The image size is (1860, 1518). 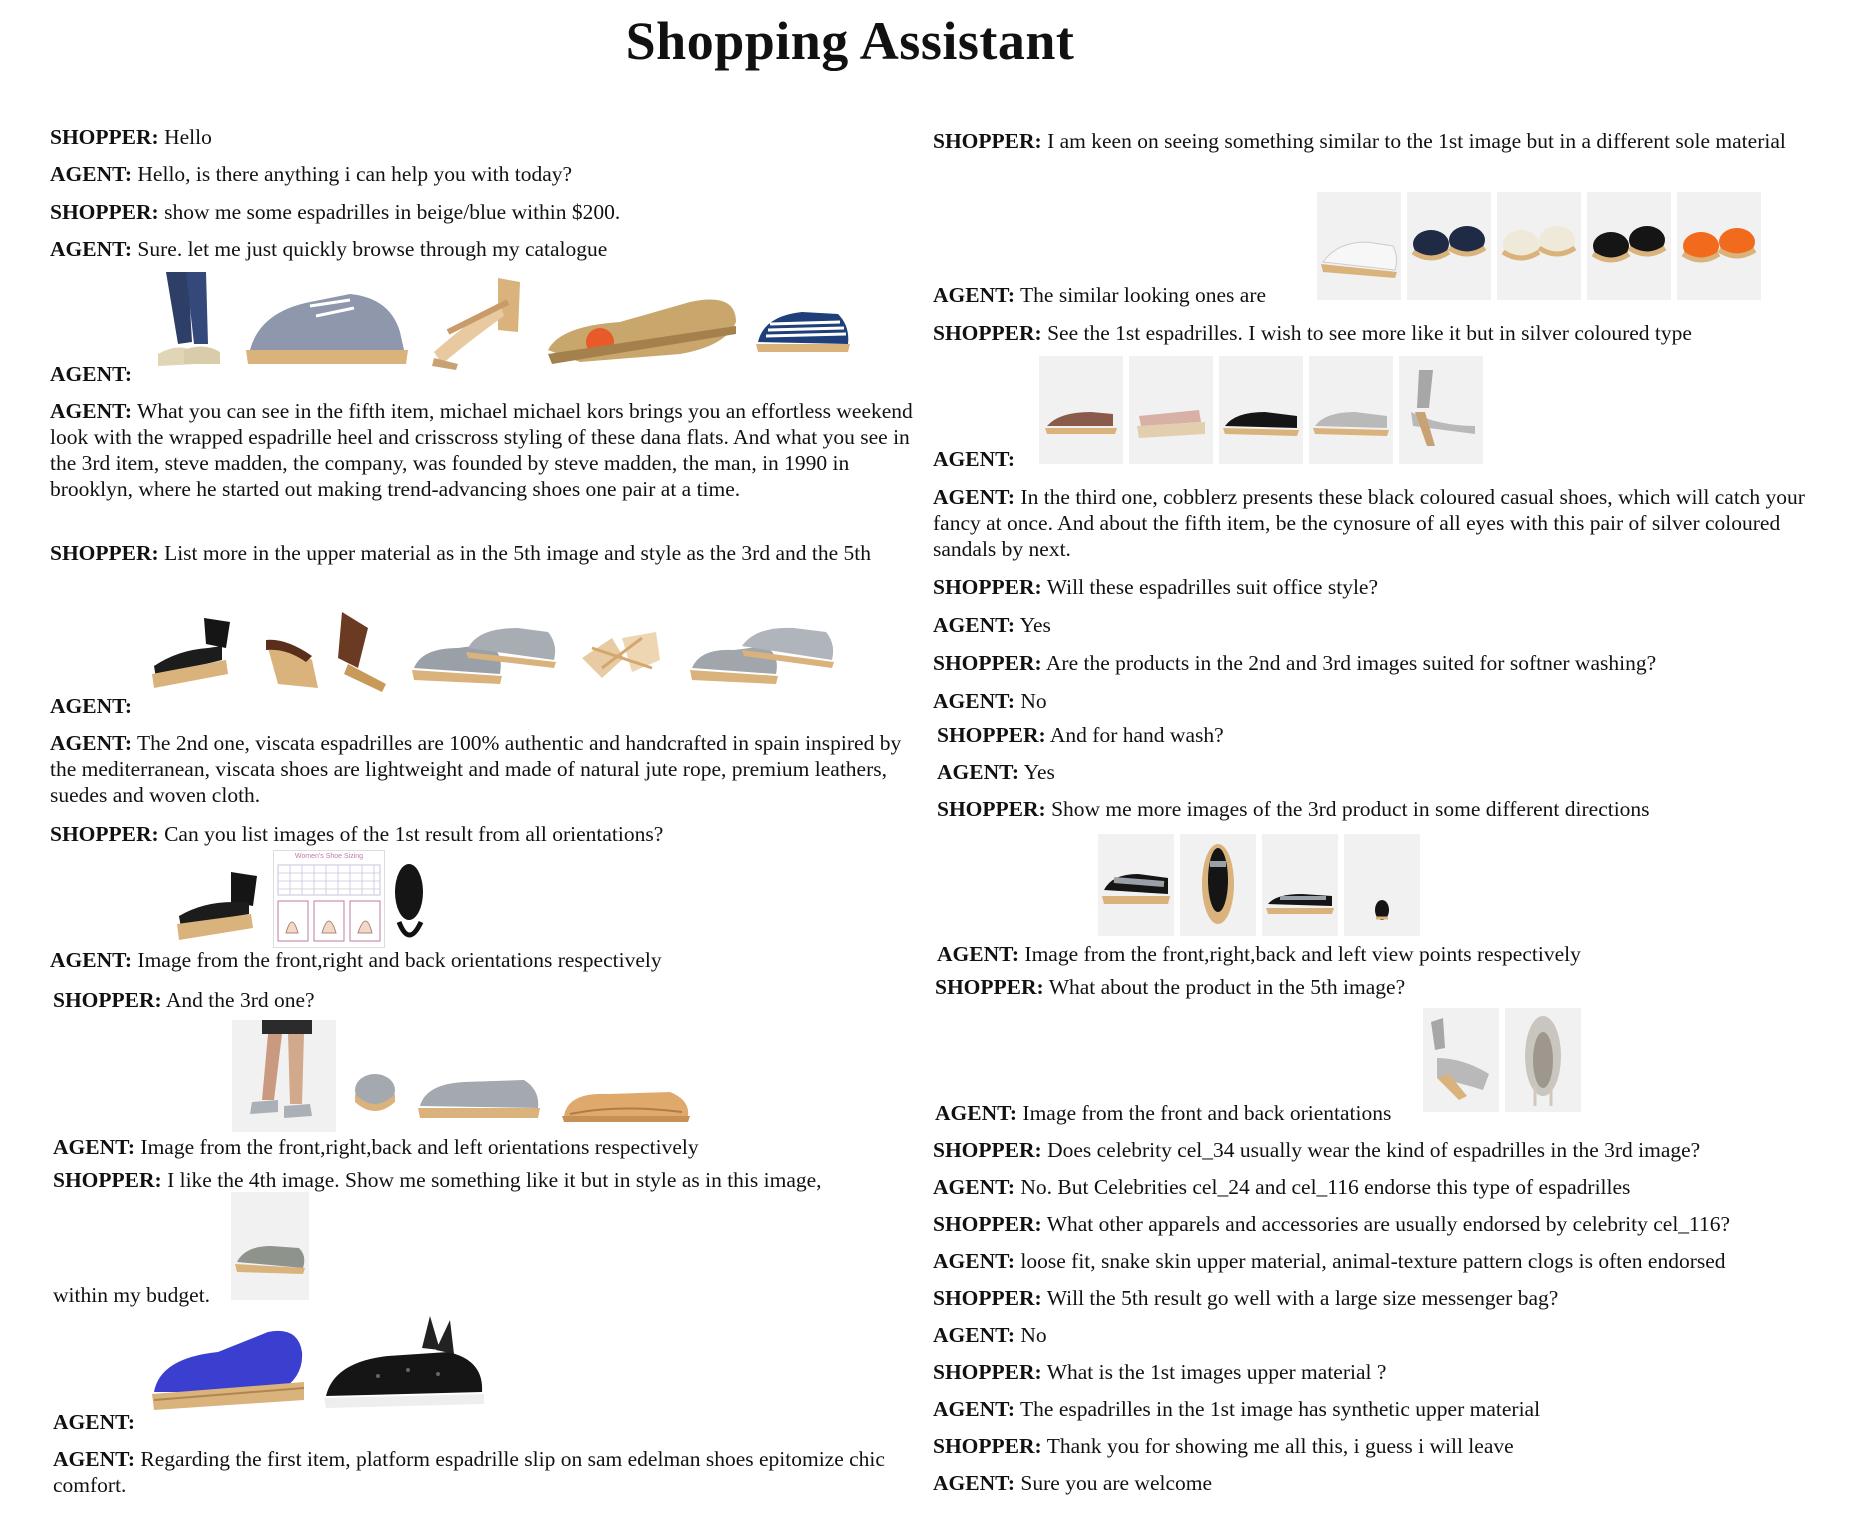 I want to click on page-title: Shopping Assistant, so click(x=850, y=41).